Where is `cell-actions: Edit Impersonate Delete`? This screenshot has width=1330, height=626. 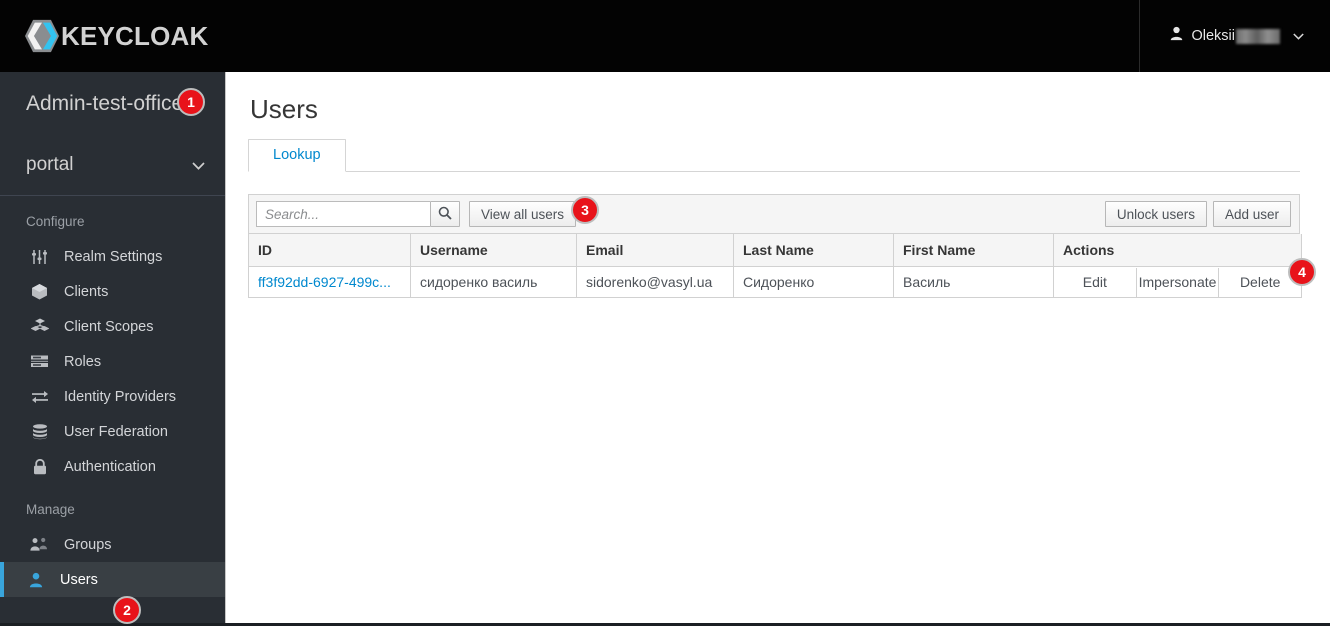
cell-actions: Edit Impersonate Delete is located at coordinates (1177, 282).